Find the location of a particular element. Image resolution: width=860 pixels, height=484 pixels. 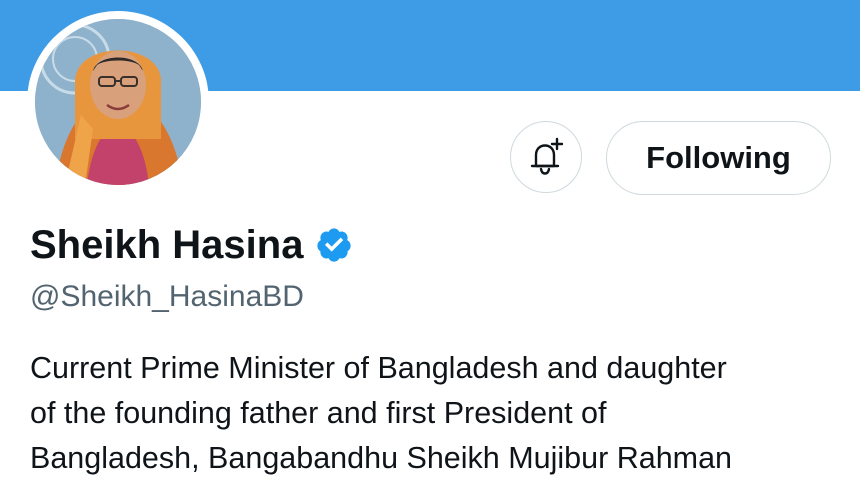

avatar-frame is located at coordinates (118, 102).